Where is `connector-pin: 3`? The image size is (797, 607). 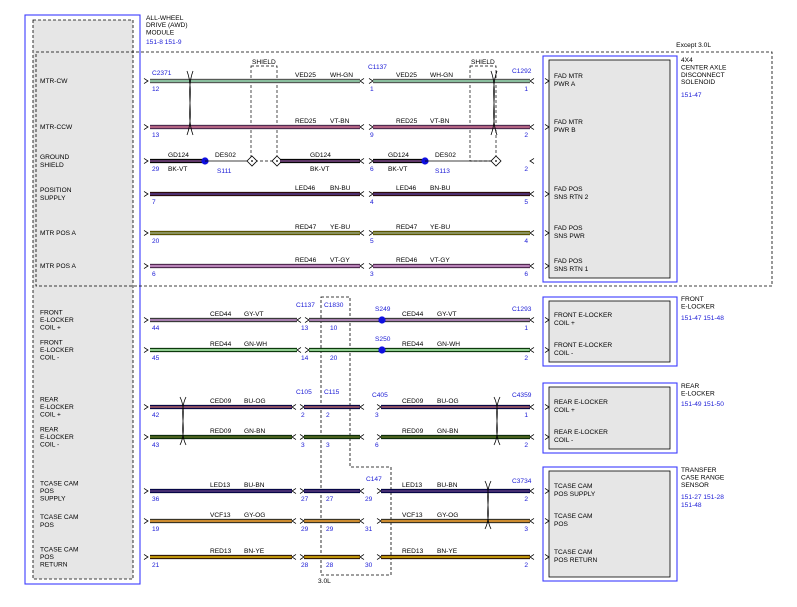 connector-pin: 3 is located at coordinates (377, 415).